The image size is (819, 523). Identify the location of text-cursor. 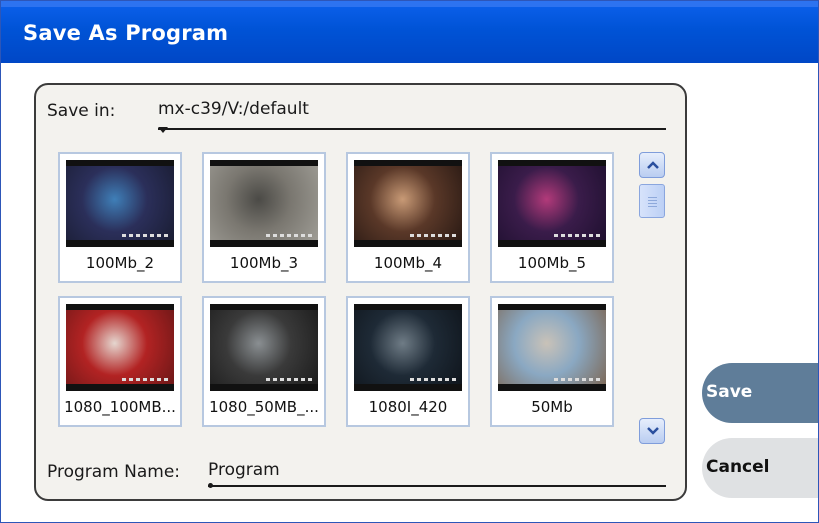
(210, 485).